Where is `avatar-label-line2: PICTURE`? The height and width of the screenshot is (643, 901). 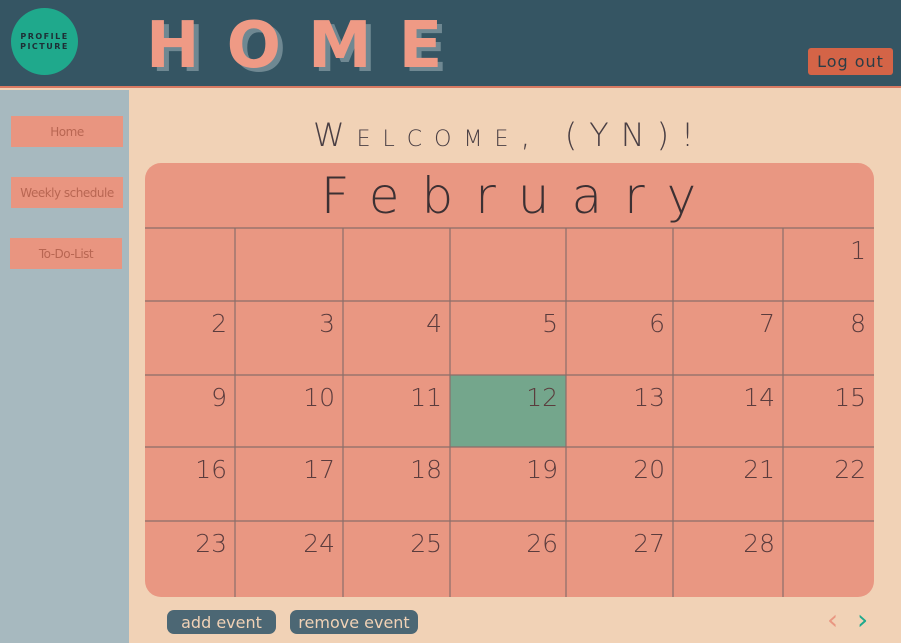
avatar-label-line2: PICTURE is located at coordinates (44, 46).